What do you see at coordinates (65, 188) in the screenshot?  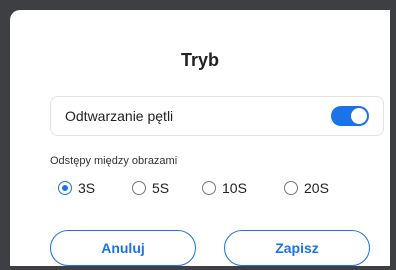 I see `radio-selected-icon` at bounding box center [65, 188].